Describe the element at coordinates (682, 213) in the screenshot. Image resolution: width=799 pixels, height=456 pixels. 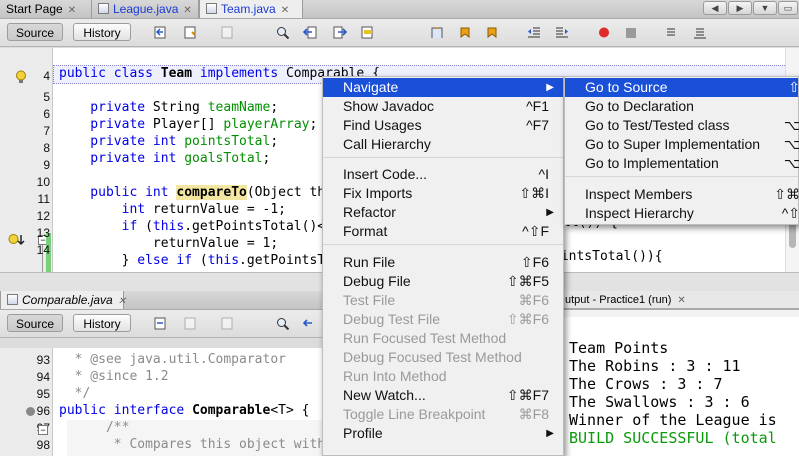
I see `menu-item-inspect-hierarchy: Inspect Hierarchy ^⇧` at that location.